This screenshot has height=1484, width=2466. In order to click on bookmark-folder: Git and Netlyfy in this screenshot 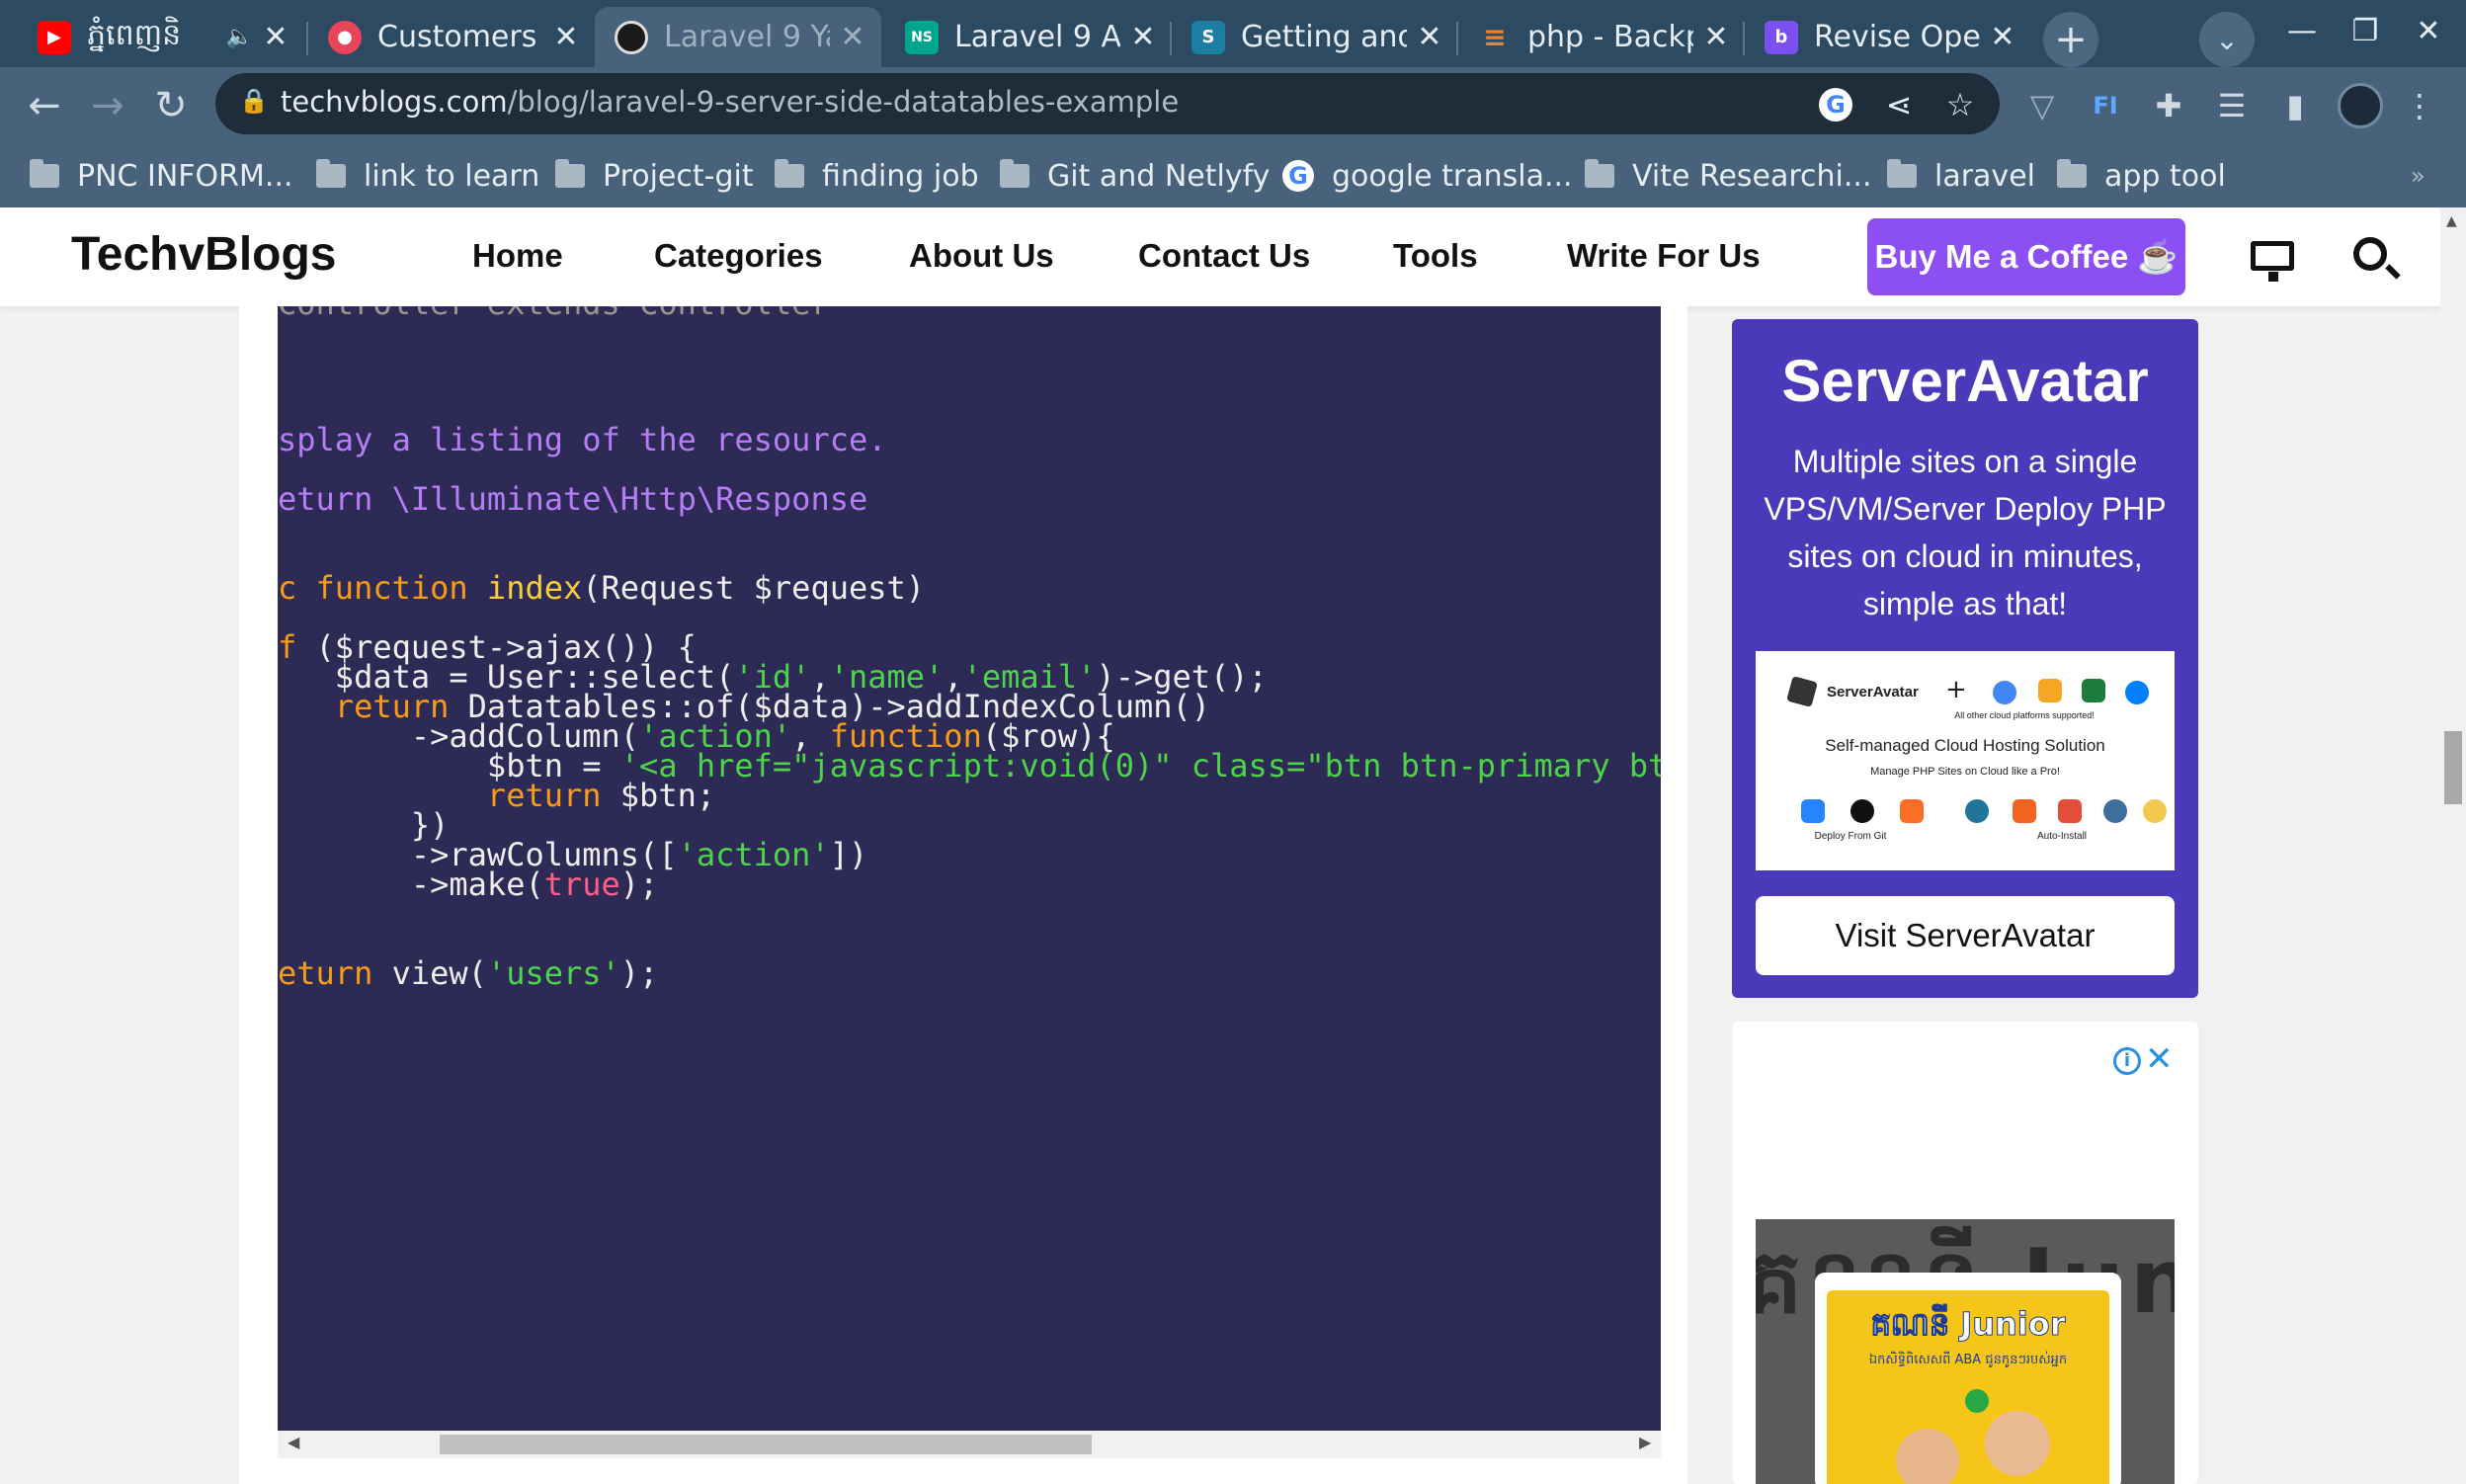, I will do `click(1135, 176)`.